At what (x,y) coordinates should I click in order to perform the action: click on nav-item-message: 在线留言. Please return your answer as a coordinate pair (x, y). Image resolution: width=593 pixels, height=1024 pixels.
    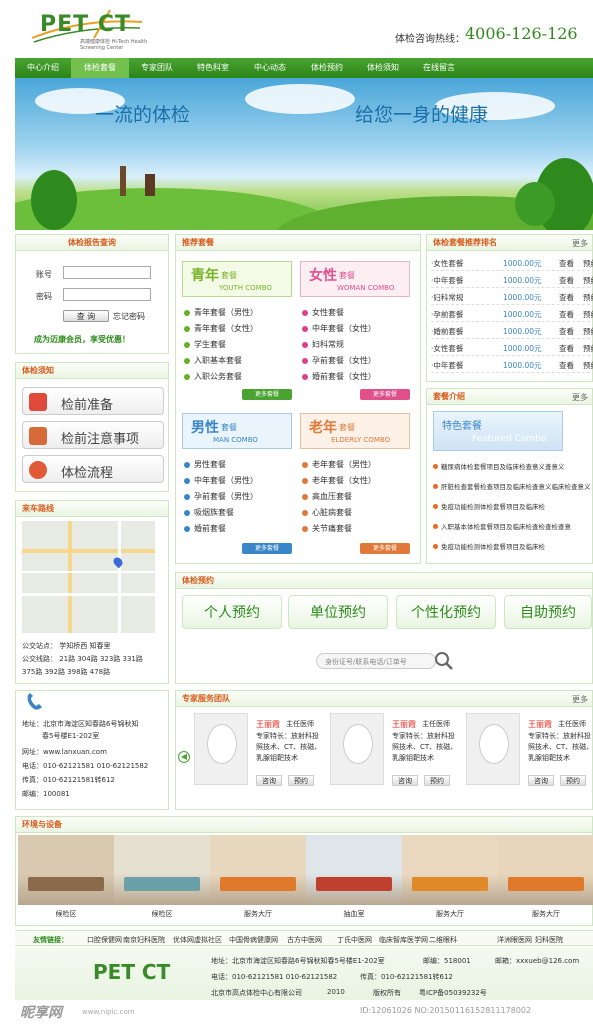
    Looking at the image, I should click on (439, 68).